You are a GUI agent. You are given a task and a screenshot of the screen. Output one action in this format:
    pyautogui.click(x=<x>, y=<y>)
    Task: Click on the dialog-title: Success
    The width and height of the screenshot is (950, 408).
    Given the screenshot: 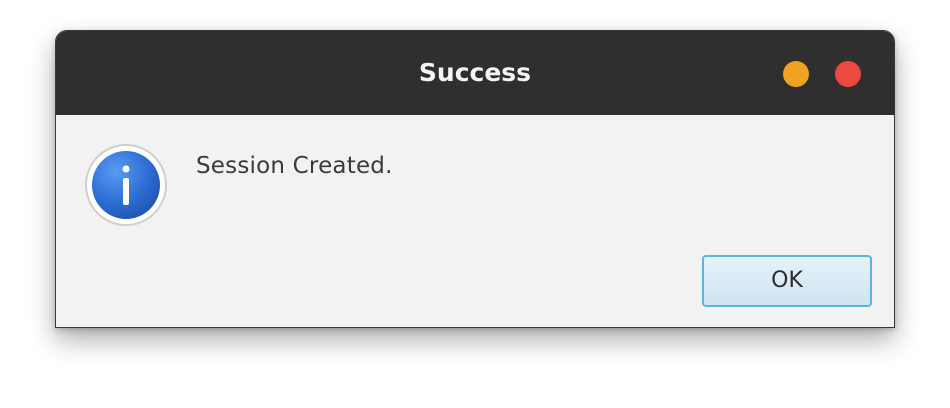 What is the action you would take?
    pyautogui.click(x=475, y=72)
    